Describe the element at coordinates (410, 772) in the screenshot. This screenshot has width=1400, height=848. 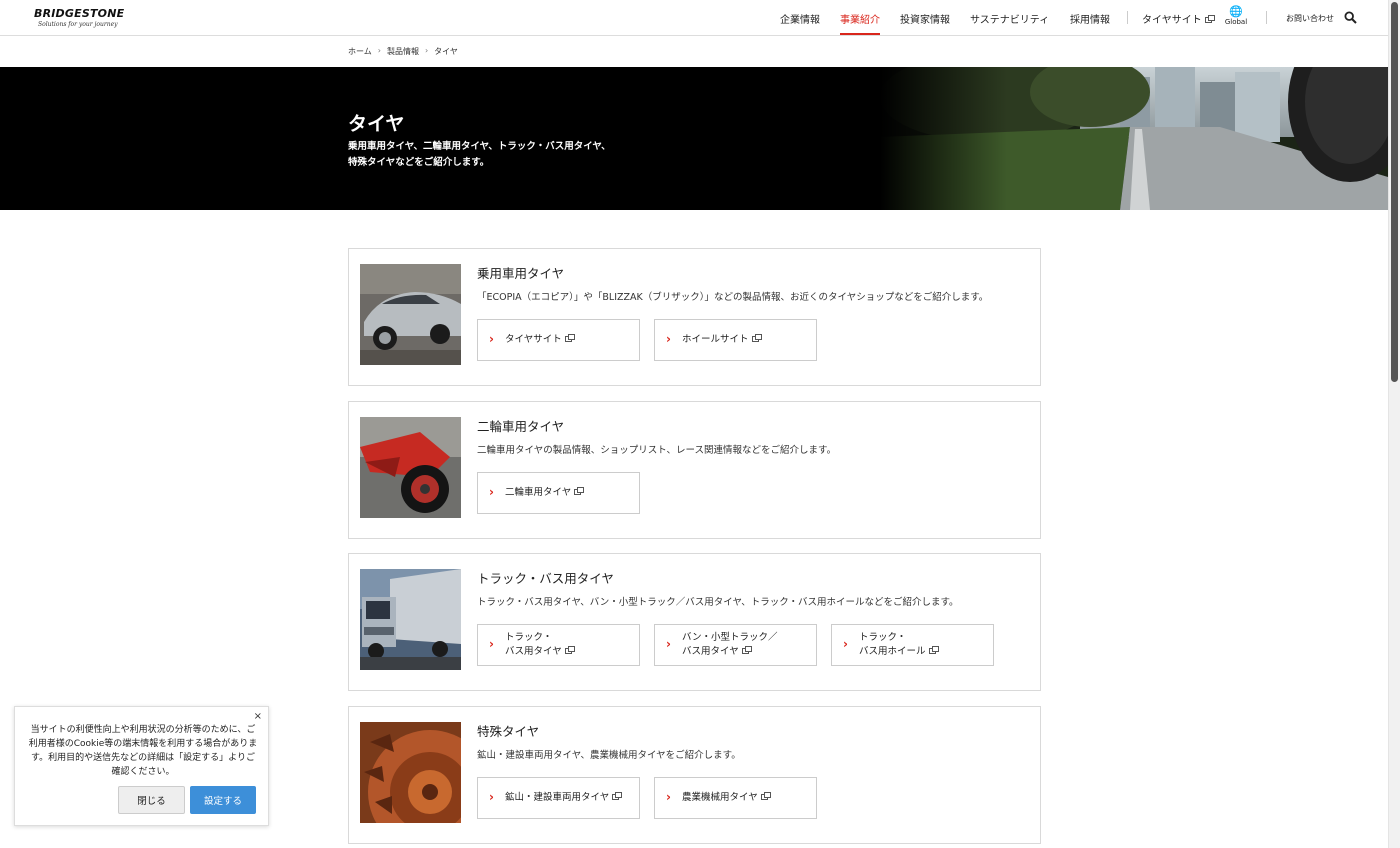
I see `mining-tire-image` at that location.